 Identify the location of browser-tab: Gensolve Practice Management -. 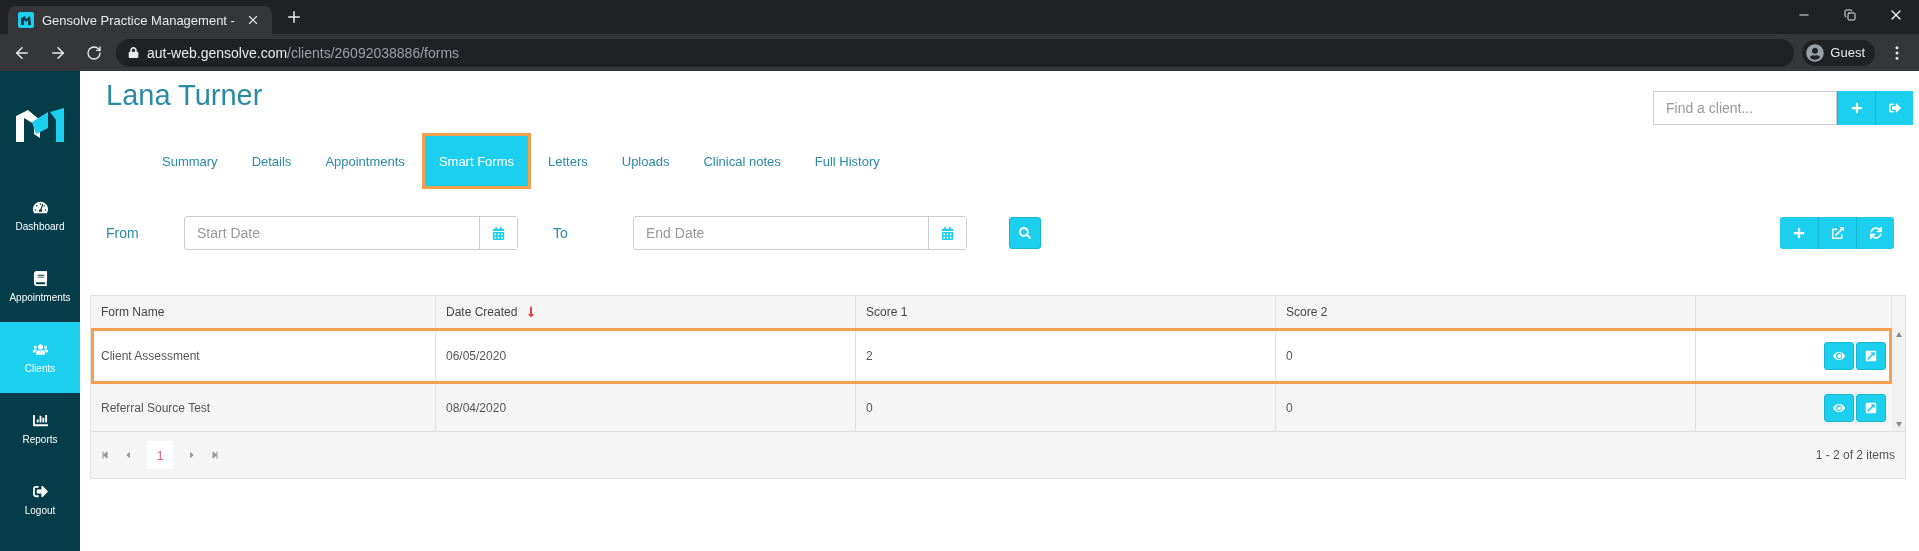
(140, 20).